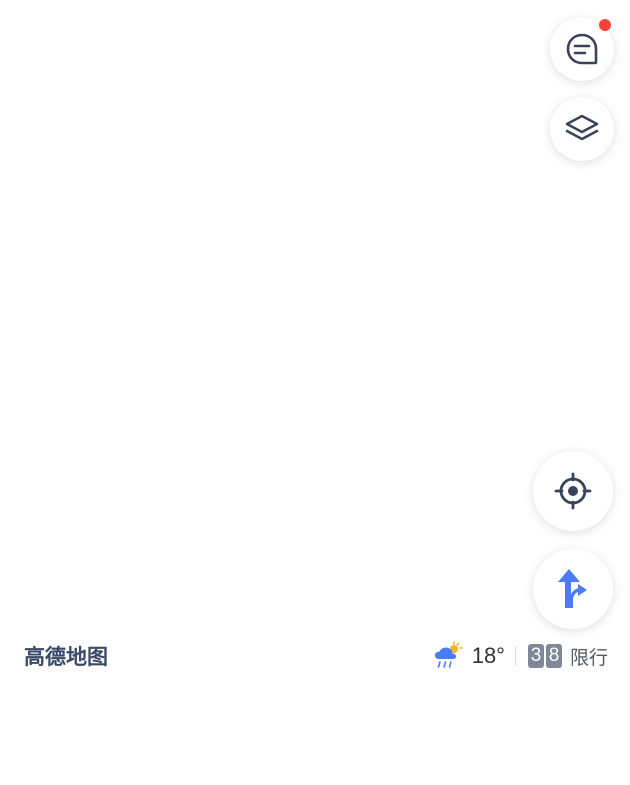 This screenshot has height=785, width=630. What do you see at coordinates (448, 654) in the screenshot?
I see `rain-sun-icon` at bounding box center [448, 654].